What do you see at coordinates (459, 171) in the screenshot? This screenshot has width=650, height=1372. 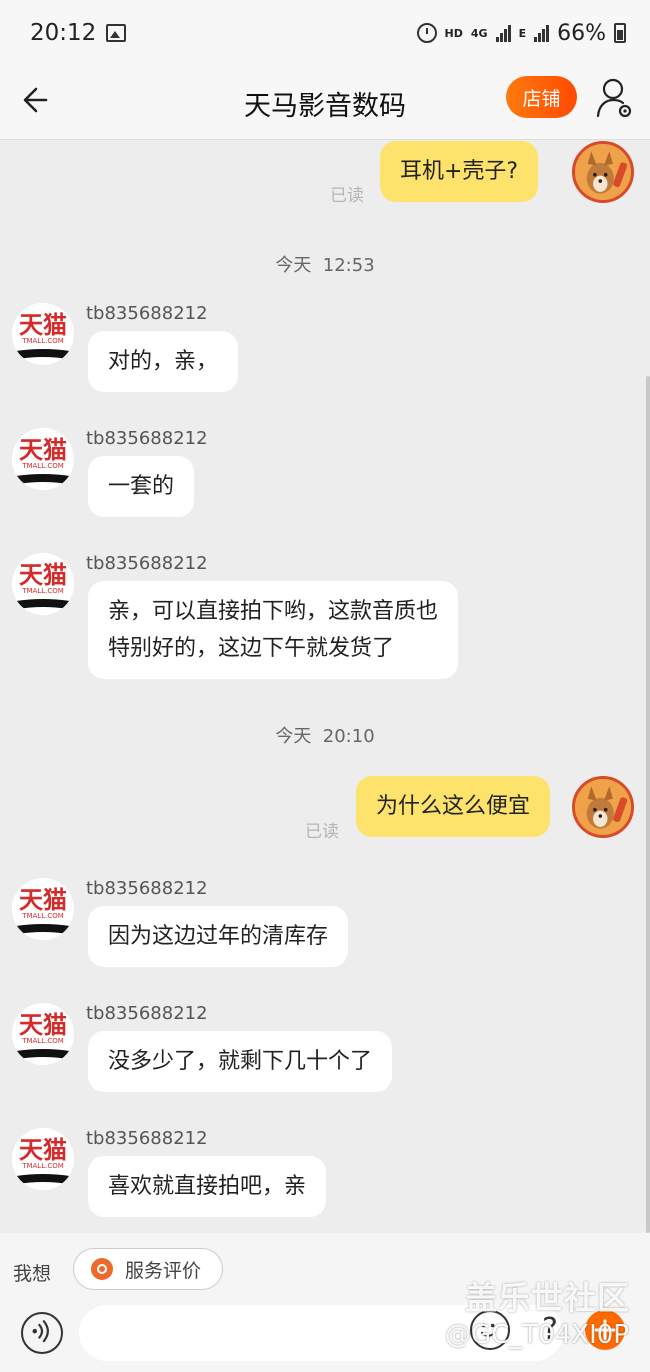 I see `outgoing-message: 耳机+壳子?` at bounding box center [459, 171].